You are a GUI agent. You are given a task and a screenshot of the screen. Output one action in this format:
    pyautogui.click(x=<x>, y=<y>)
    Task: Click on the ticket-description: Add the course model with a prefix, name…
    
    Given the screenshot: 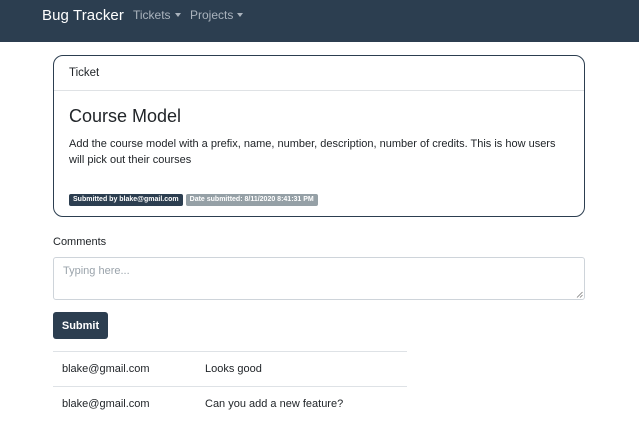 What is the action you would take?
    pyautogui.click(x=312, y=152)
    